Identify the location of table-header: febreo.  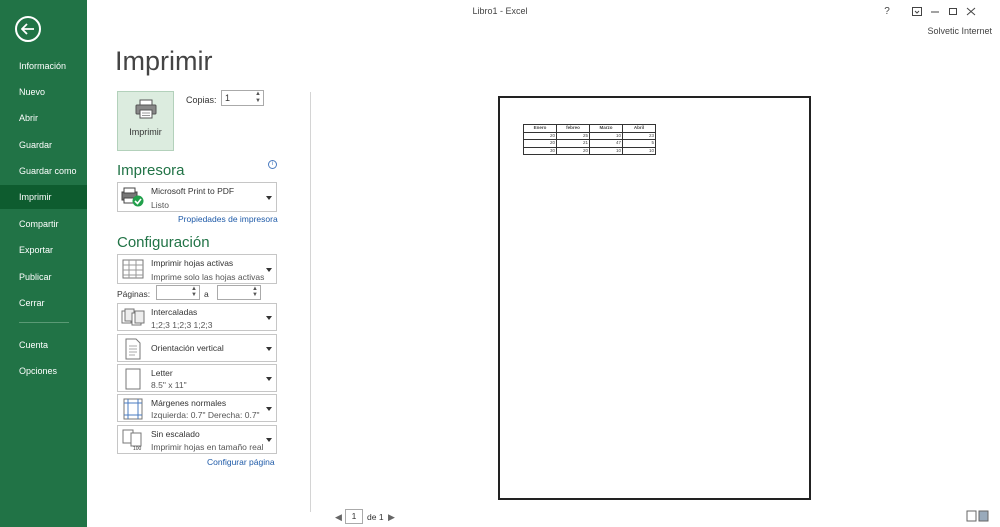
(573, 128).